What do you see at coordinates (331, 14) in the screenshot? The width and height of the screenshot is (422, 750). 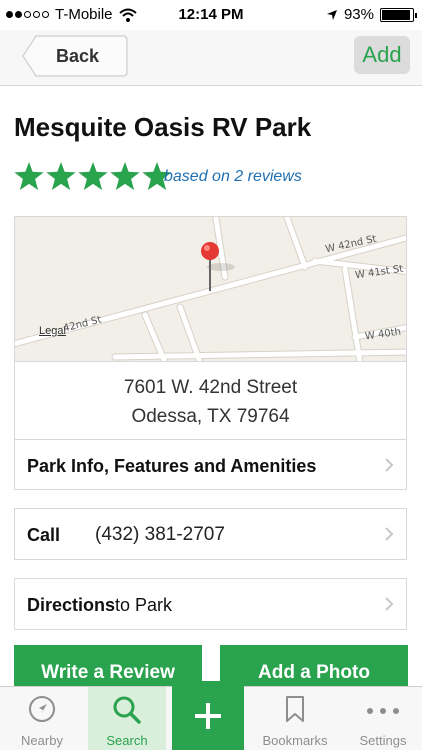 I see `location-arrow-icon` at bounding box center [331, 14].